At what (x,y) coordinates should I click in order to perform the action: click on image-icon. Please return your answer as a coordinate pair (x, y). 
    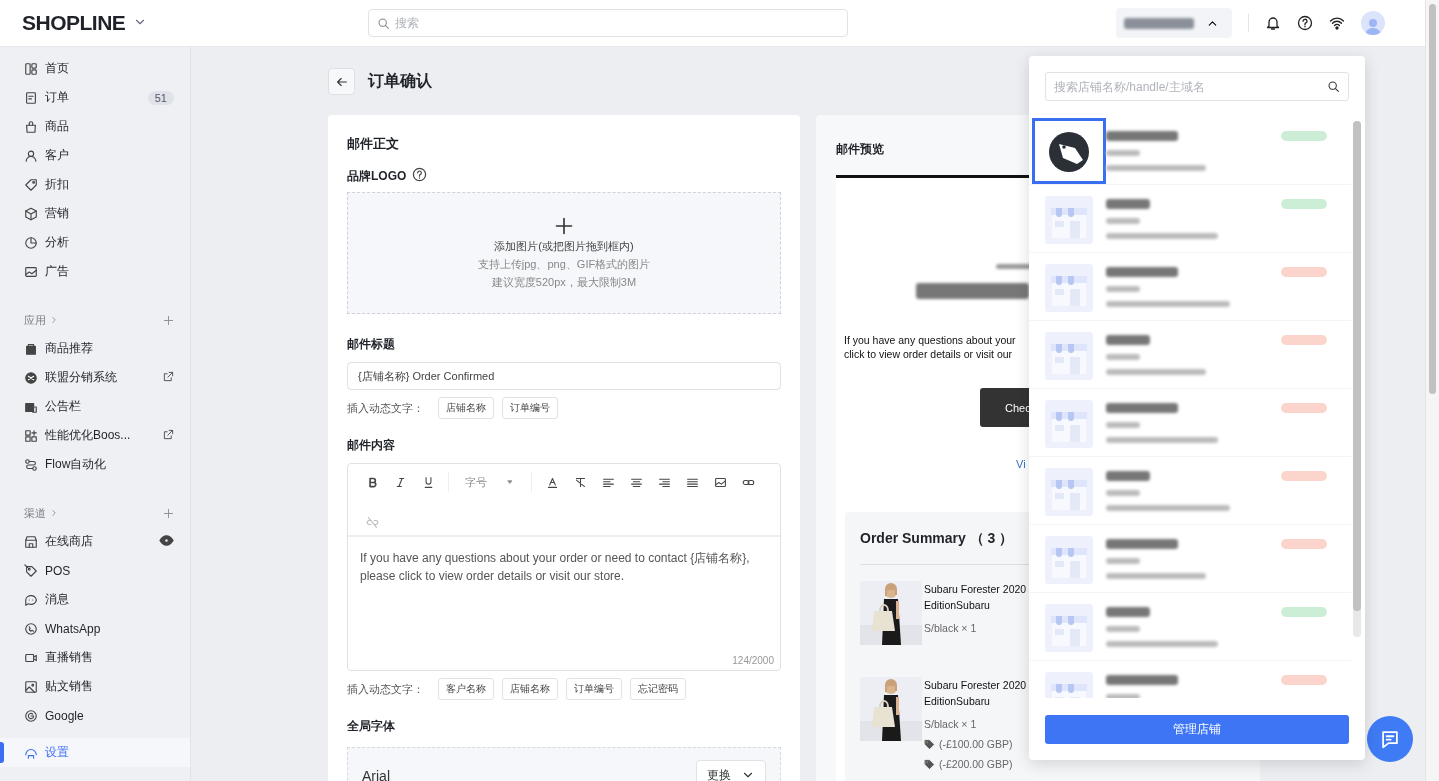
    Looking at the image, I should click on (31, 271).